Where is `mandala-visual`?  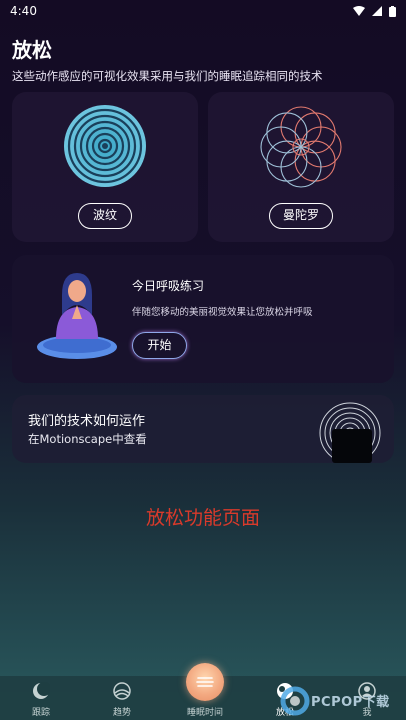 mandala-visual is located at coordinates (301, 147).